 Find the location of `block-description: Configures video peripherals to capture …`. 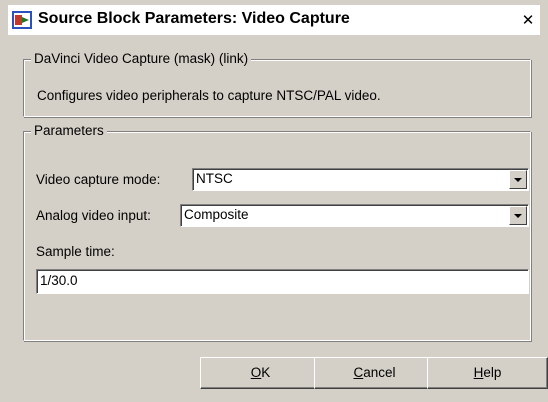

block-description: Configures video peripherals to capture … is located at coordinates (209, 95).